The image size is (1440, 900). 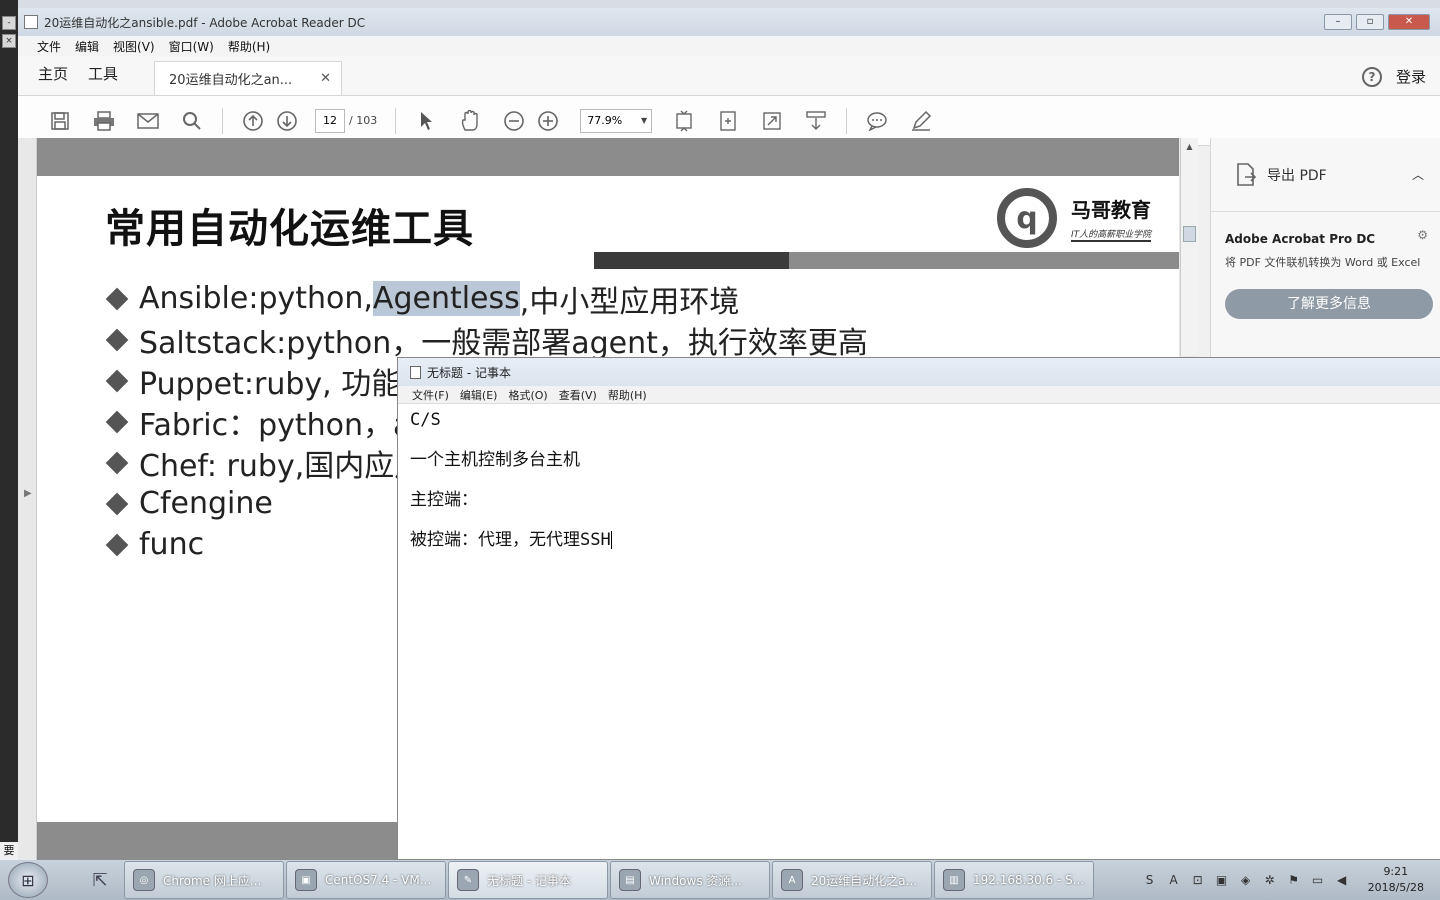 What do you see at coordinates (49, 46) in the screenshot?
I see `menu-file: 文件` at bounding box center [49, 46].